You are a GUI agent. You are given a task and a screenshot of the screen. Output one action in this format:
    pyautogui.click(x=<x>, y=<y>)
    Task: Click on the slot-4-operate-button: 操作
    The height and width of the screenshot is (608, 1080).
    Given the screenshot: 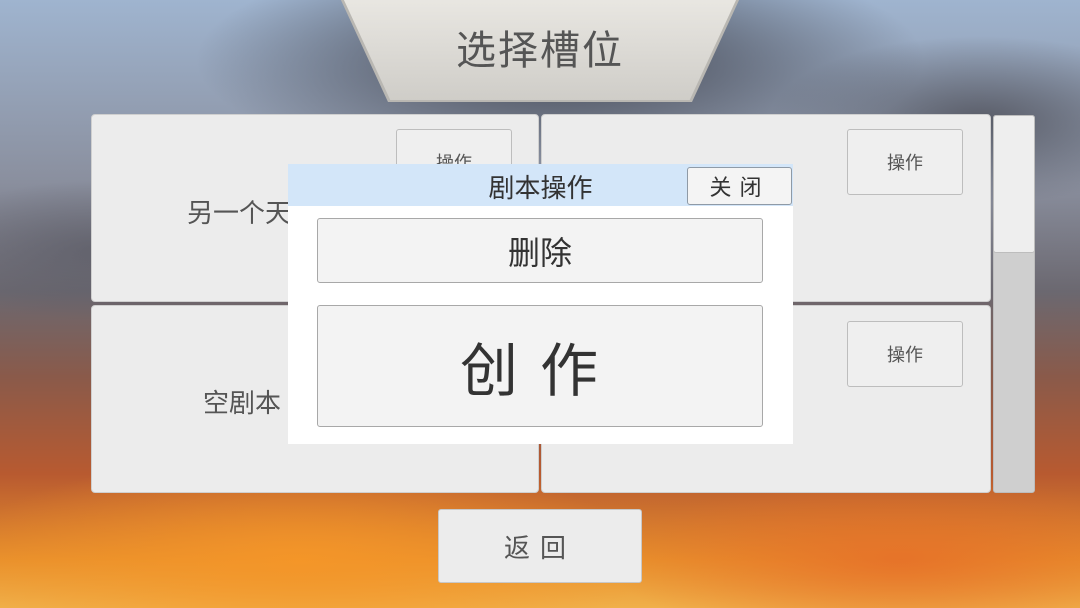 What is the action you would take?
    pyautogui.click(x=905, y=354)
    